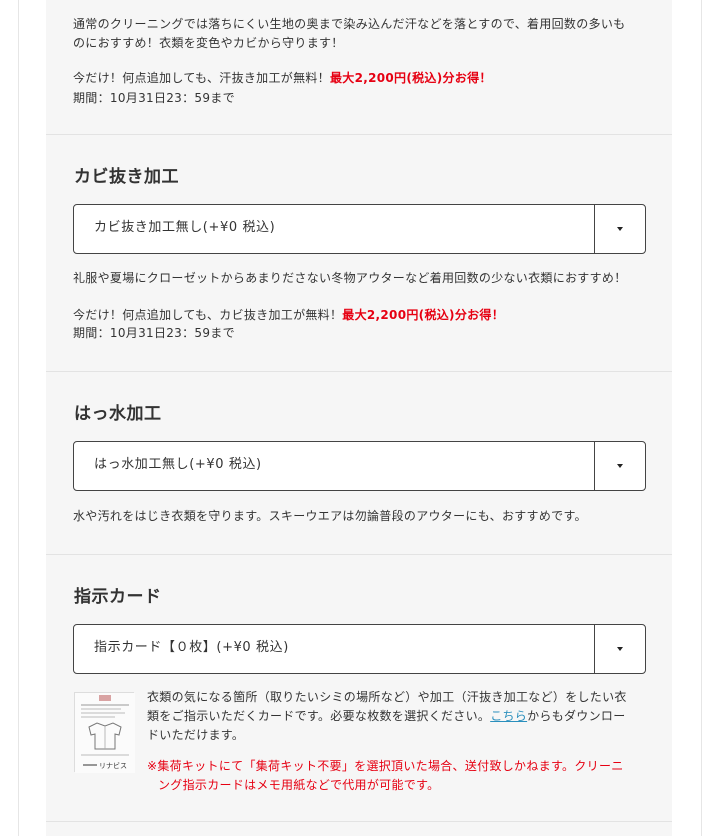 The height and width of the screenshot is (836, 720). I want to click on card-description-line2: 類をご指示いただくカードです。必要な枚数を選択ください。こちらからもダウンロー, so click(395, 716).